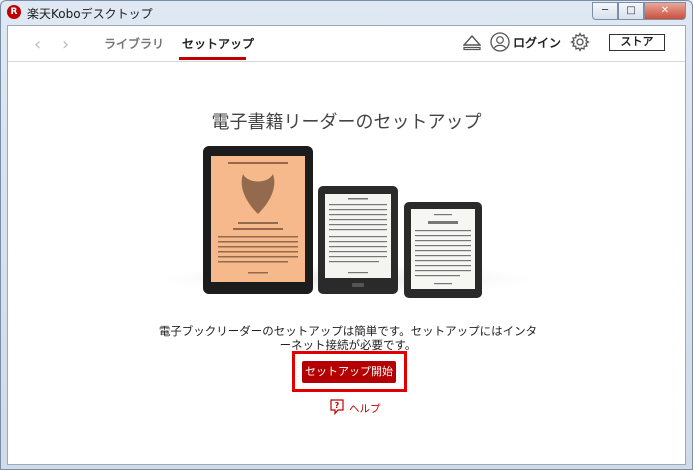 This screenshot has width=693, height=470. Describe the element at coordinates (346, 122) in the screenshot. I see `page-title: 電子書籍リーダーのセットアップ` at that location.